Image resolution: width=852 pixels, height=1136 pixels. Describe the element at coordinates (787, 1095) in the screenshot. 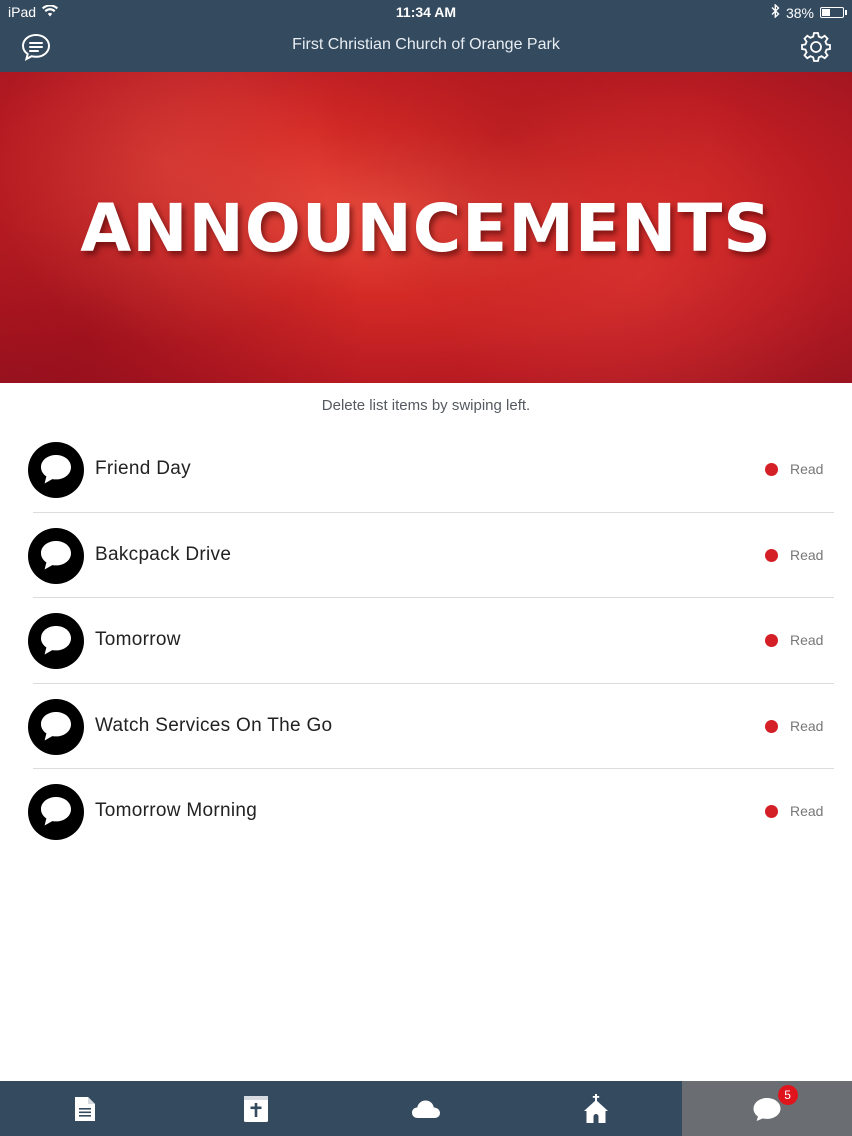

I see `unread-badge: 5` at that location.